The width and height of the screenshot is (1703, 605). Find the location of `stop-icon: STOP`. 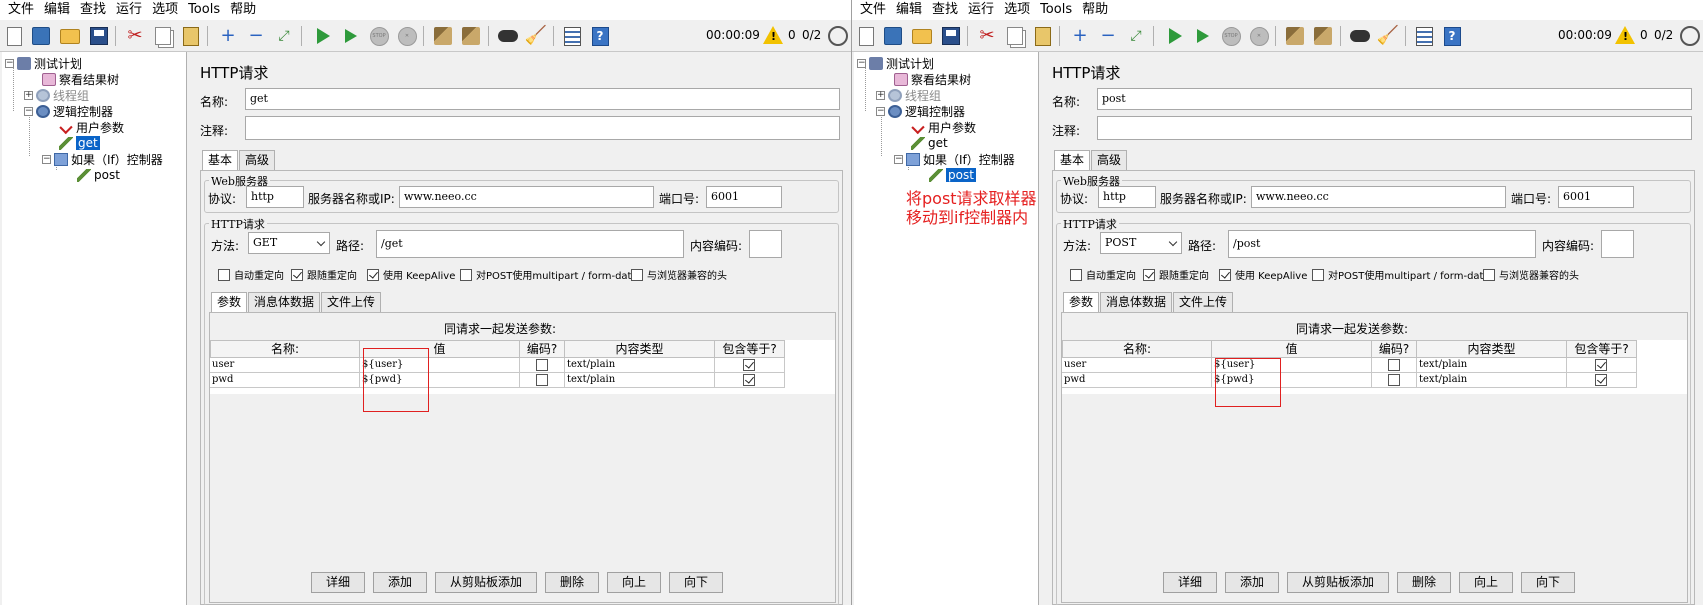

stop-icon: STOP is located at coordinates (379, 36).